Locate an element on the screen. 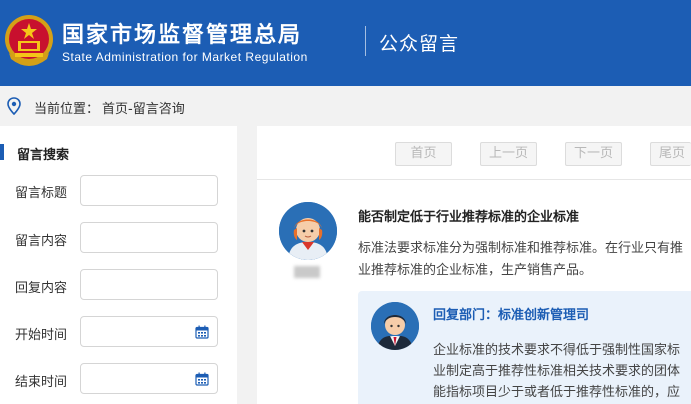 Image resolution: width=691 pixels, height=404 pixels. section-title: 公众留言 is located at coordinates (419, 44).